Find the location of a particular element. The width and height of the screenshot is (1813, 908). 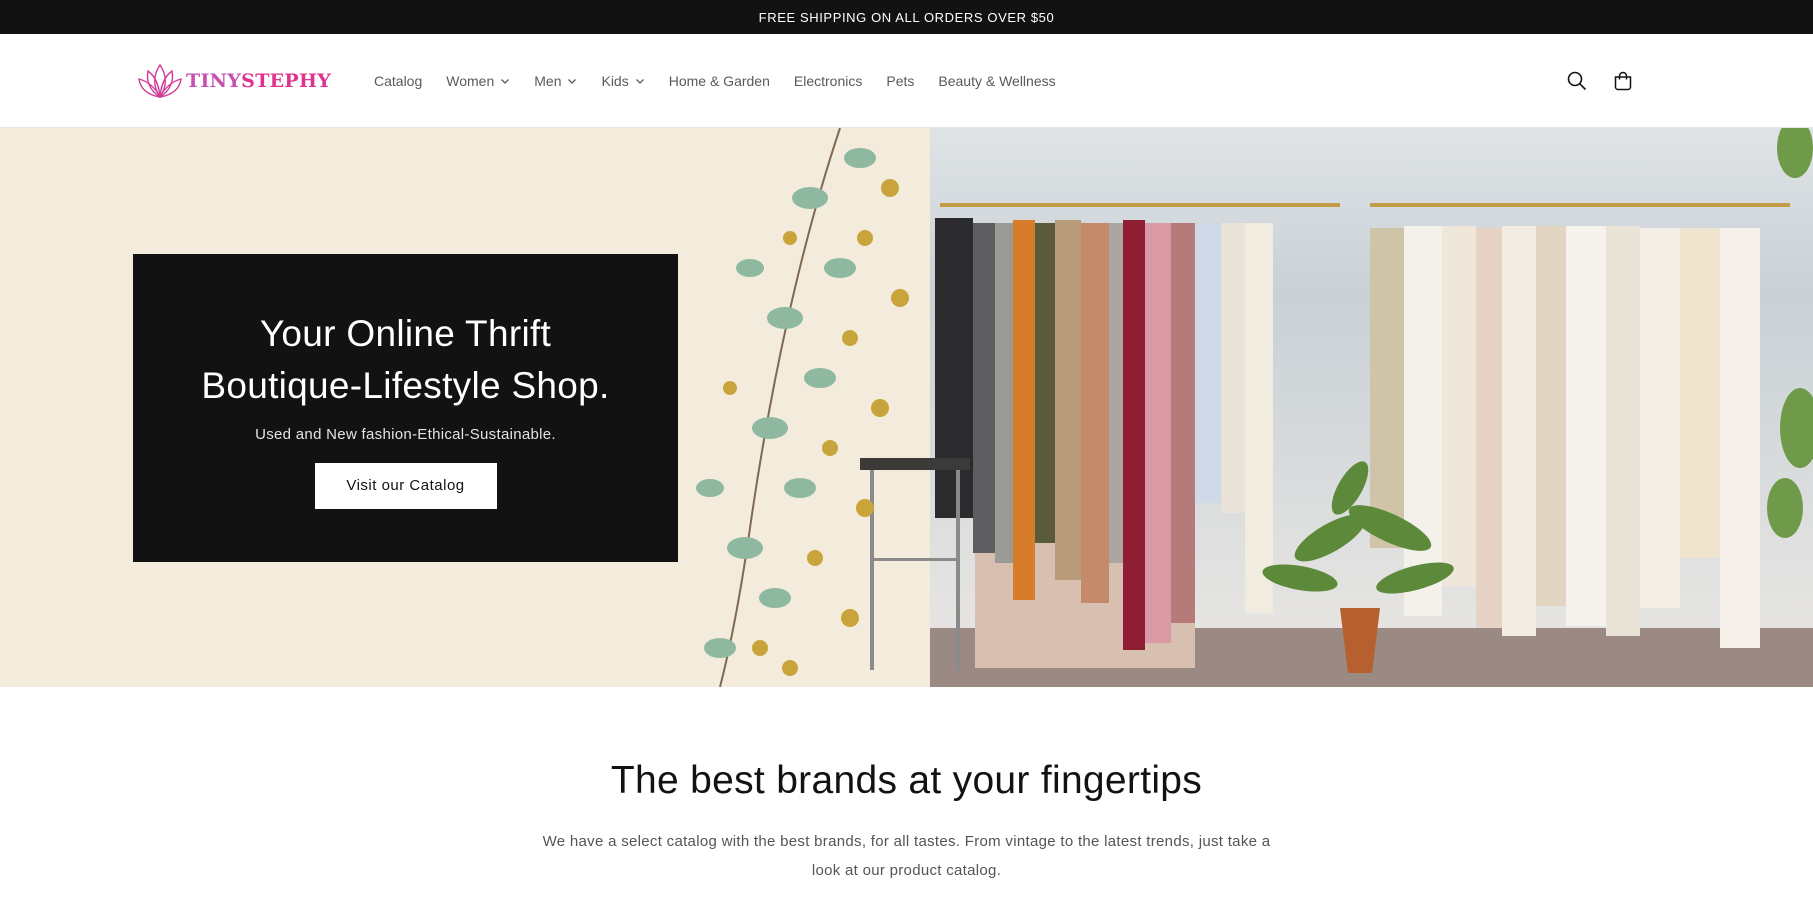

logo-text-stephy: STEPHY is located at coordinates (286, 80).